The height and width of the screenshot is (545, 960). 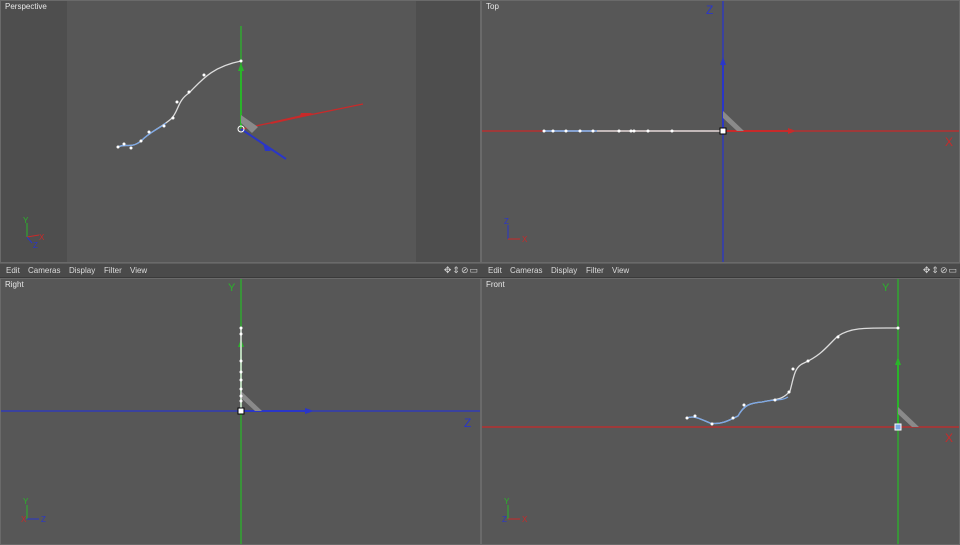 What do you see at coordinates (26, 6) in the screenshot?
I see `viewport-title: Perspective` at bounding box center [26, 6].